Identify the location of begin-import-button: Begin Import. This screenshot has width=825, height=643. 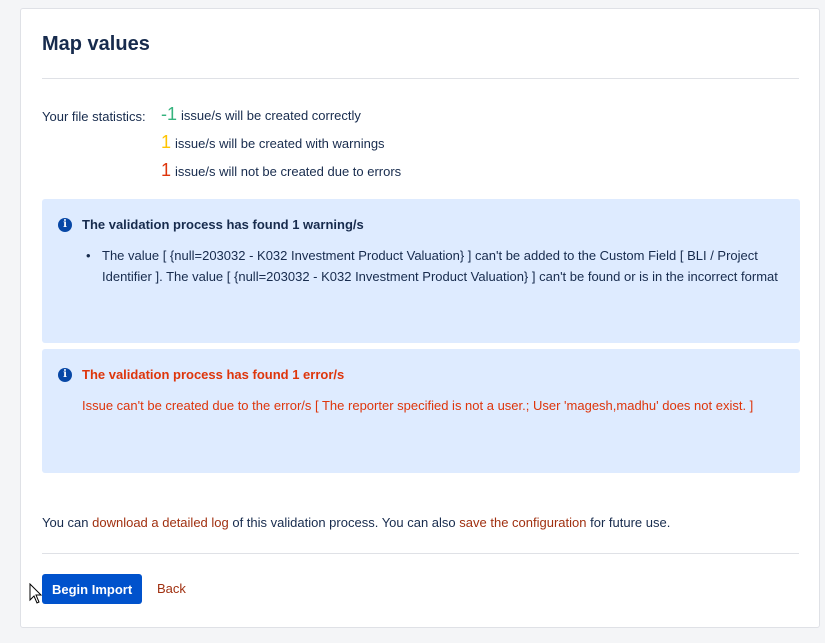
(92, 589).